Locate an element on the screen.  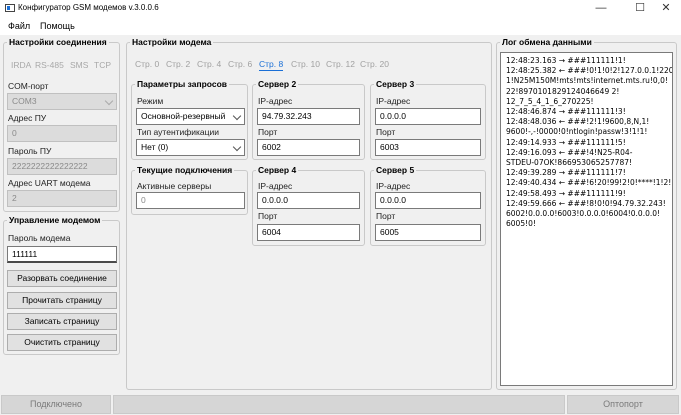
minimize-button: — is located at coordinates (601, 8).